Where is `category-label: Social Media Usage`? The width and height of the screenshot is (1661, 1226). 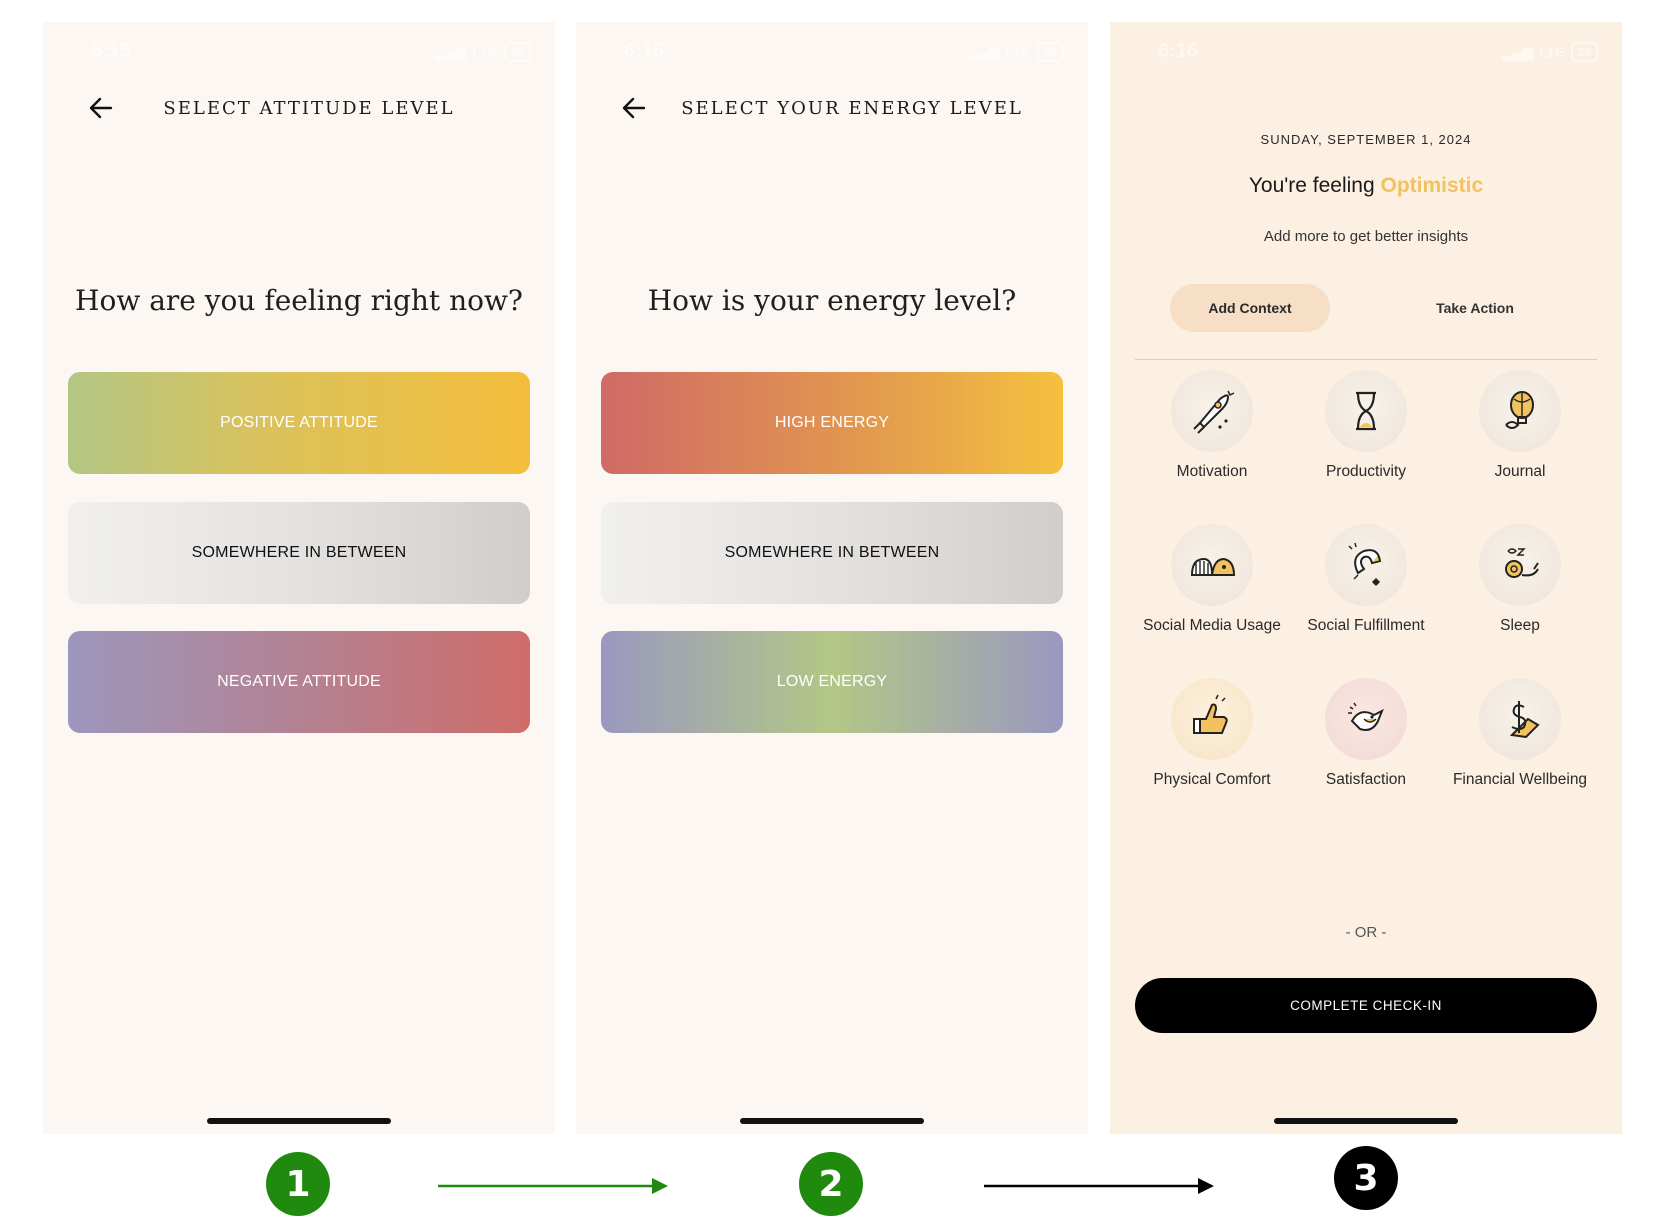 category-label: Social Media Usage is located at coordinates (1212, 625).